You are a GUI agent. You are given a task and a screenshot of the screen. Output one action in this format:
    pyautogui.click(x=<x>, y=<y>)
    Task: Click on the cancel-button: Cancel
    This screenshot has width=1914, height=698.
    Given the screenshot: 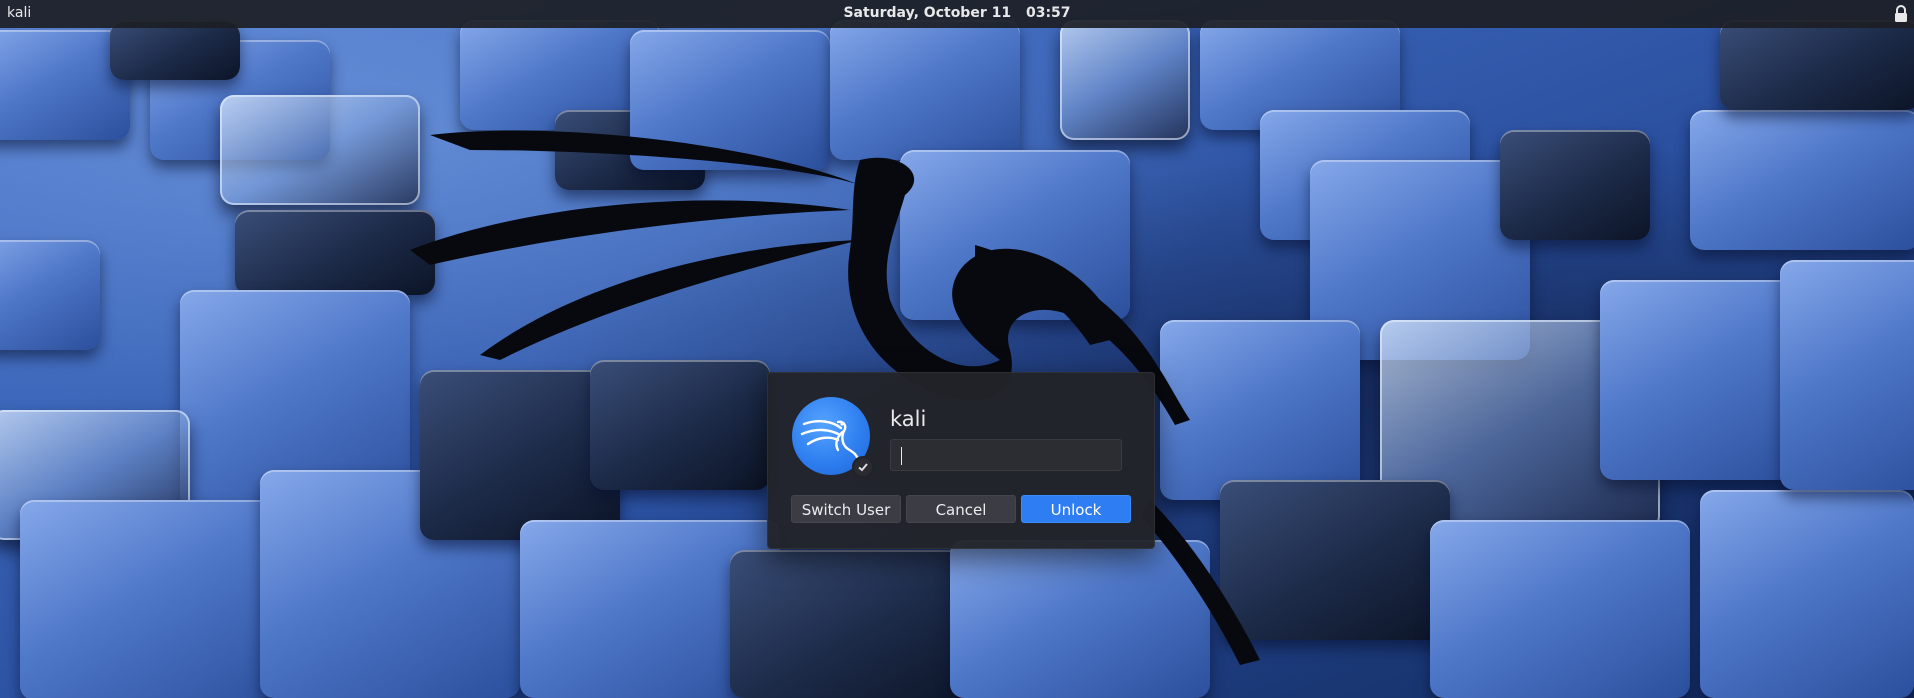 What is the action you would take?
    pyautogui.click(x=961, y=509)
    